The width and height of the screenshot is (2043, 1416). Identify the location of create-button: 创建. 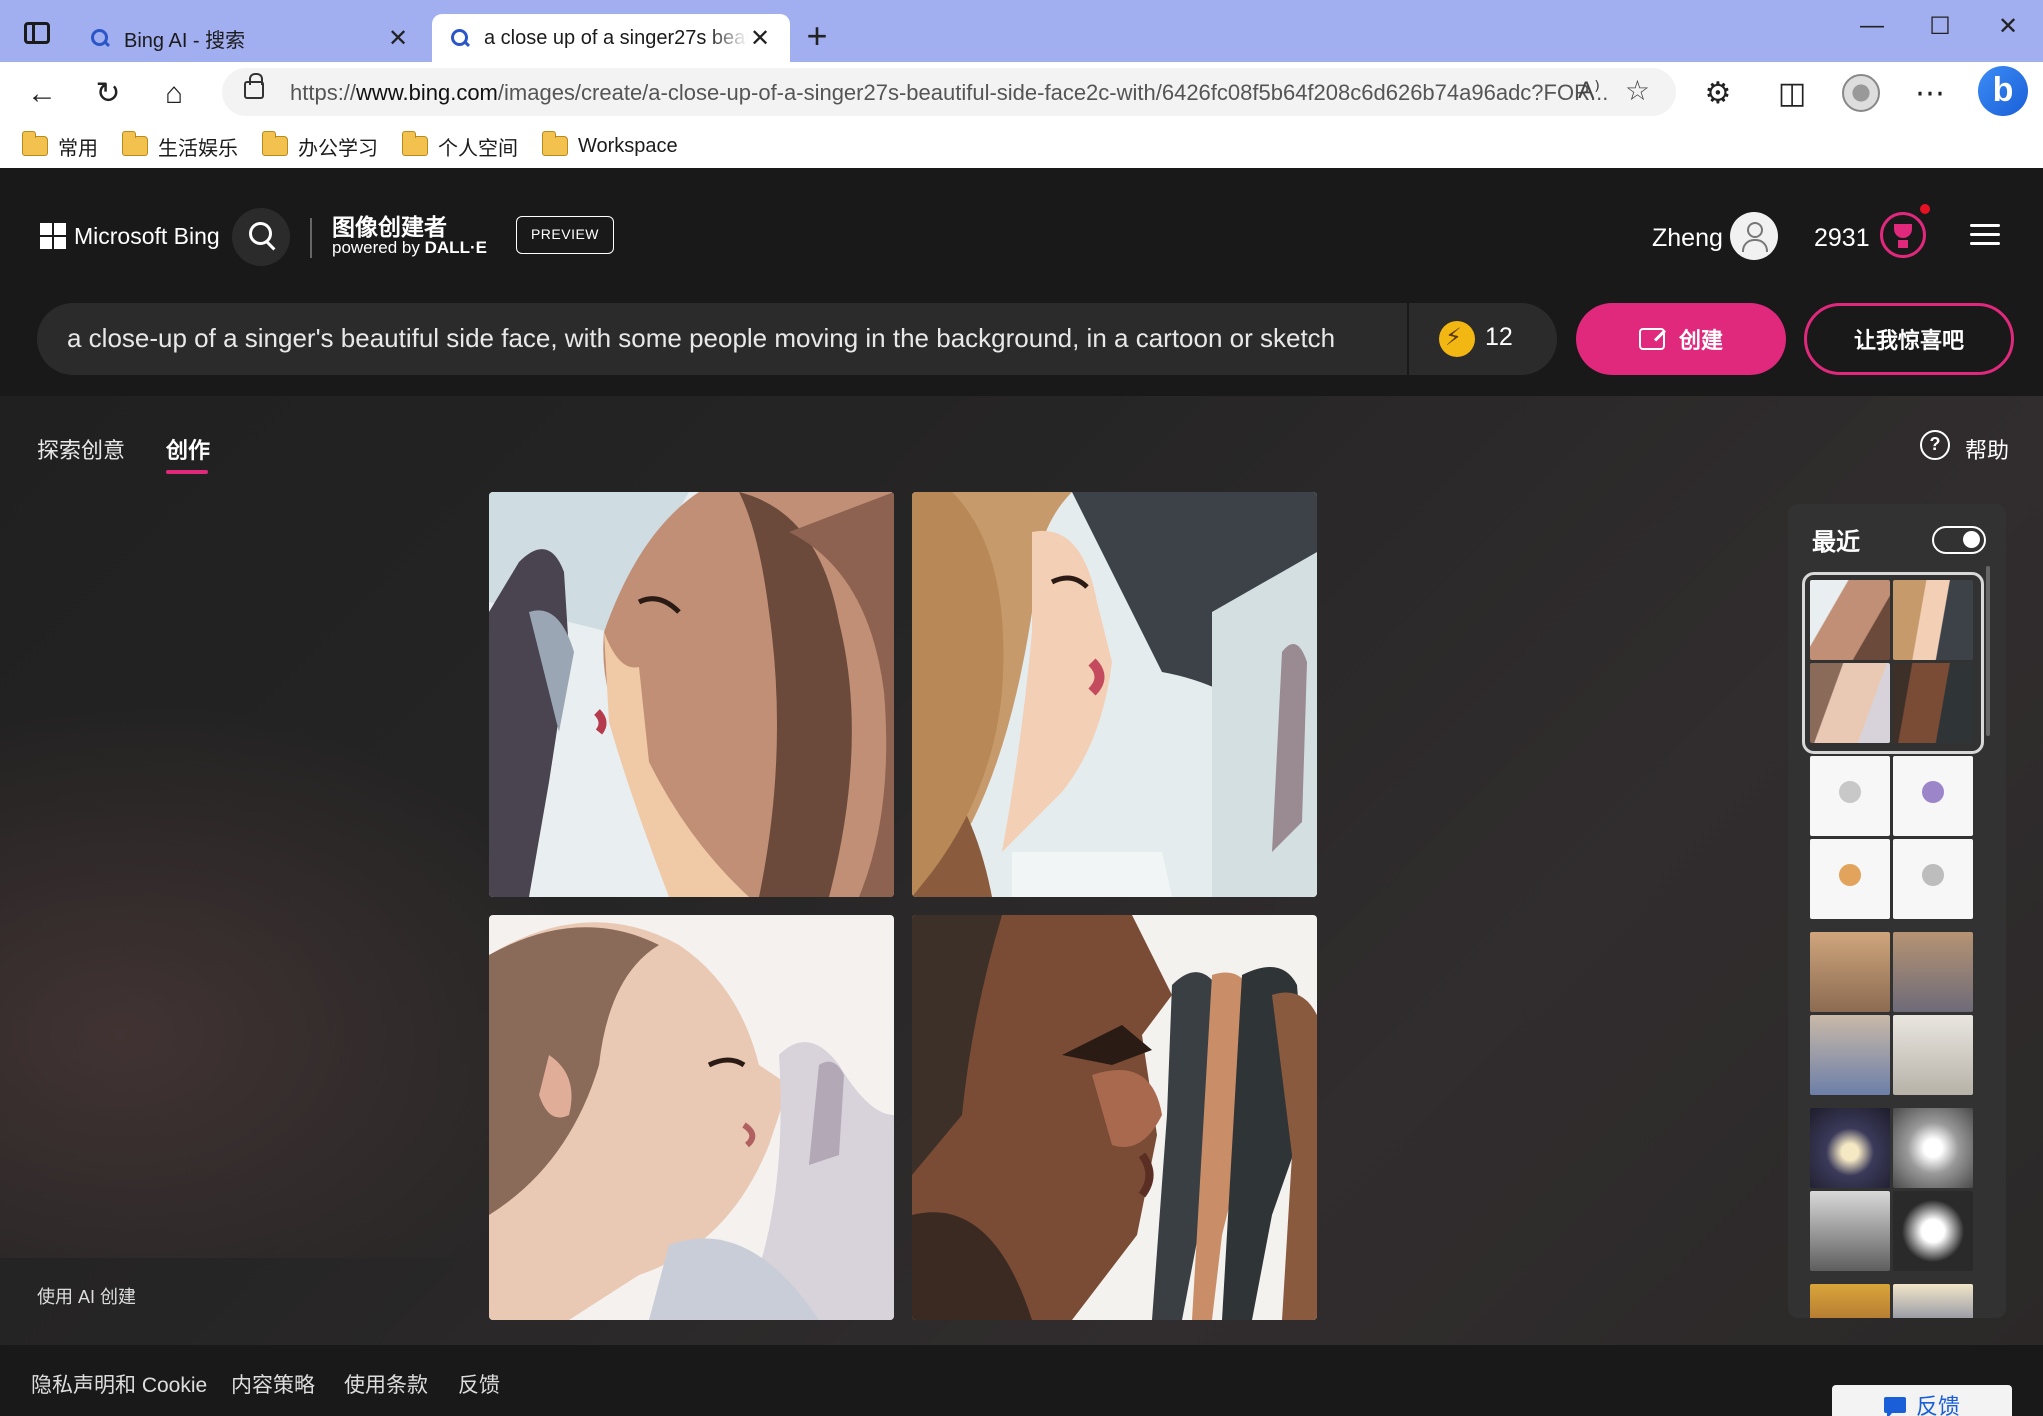
(1681, 339).